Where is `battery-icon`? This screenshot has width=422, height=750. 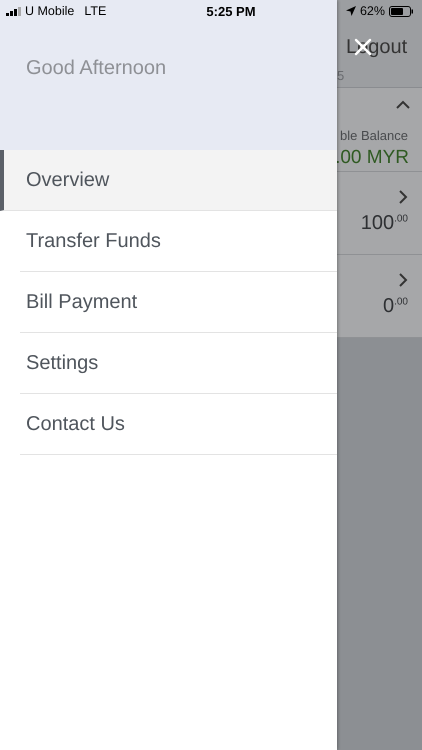 battery-icon is located at coordinates (401, 11).